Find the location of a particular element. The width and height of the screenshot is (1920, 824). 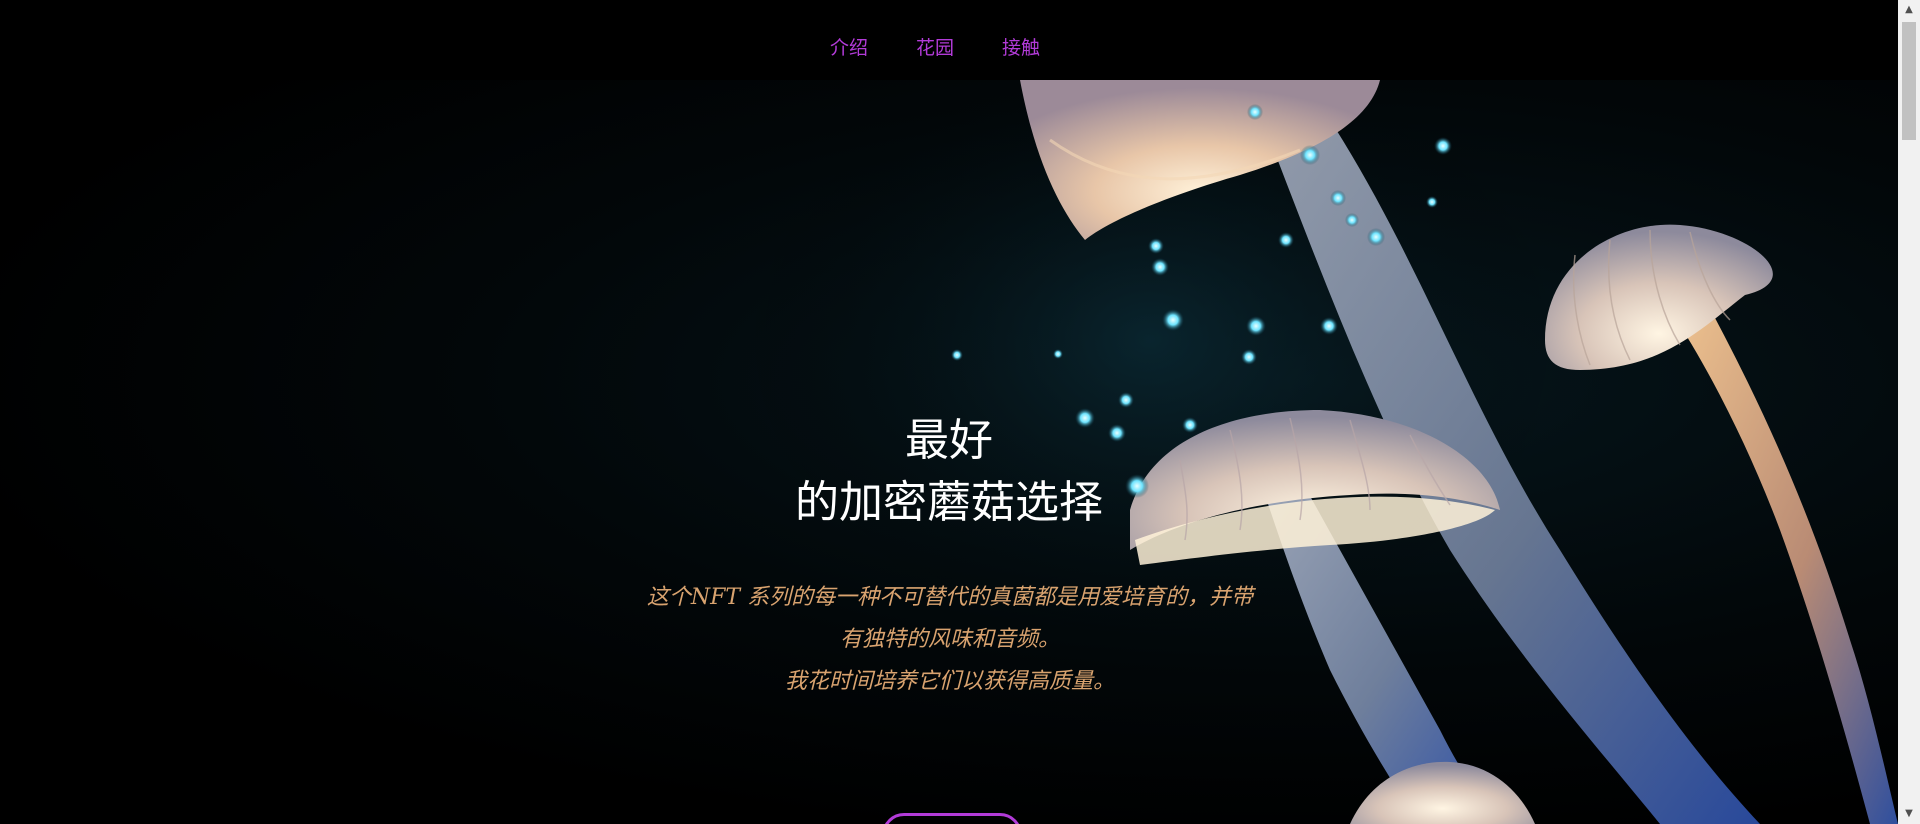

scrollbar: ▲ ▼ is located at coordinates (1909, 412).